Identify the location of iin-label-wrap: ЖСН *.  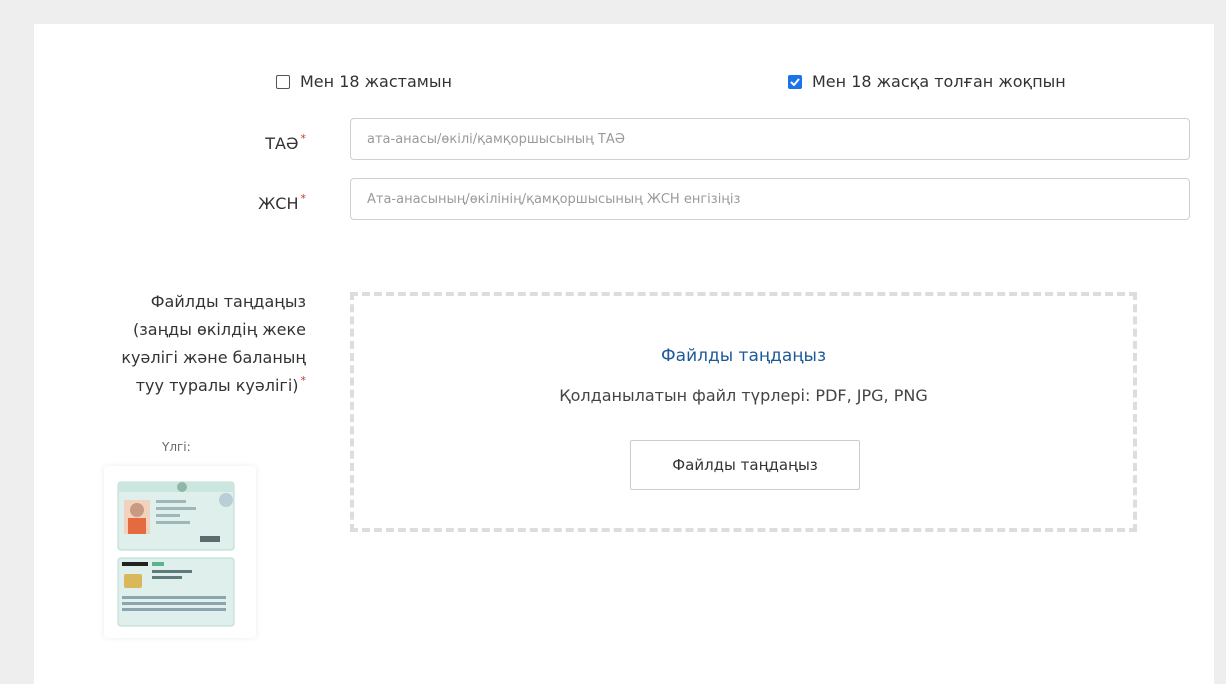
(253, 202).